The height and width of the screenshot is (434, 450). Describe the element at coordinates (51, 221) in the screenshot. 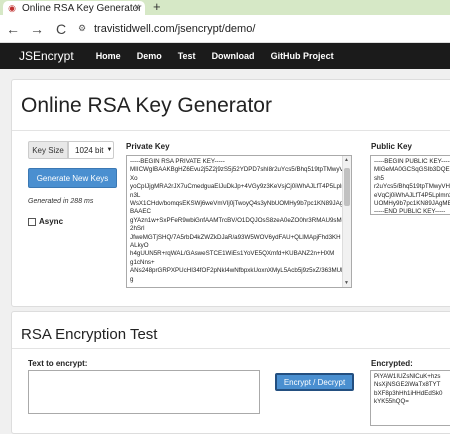

I see `async-label: Async` at that location.